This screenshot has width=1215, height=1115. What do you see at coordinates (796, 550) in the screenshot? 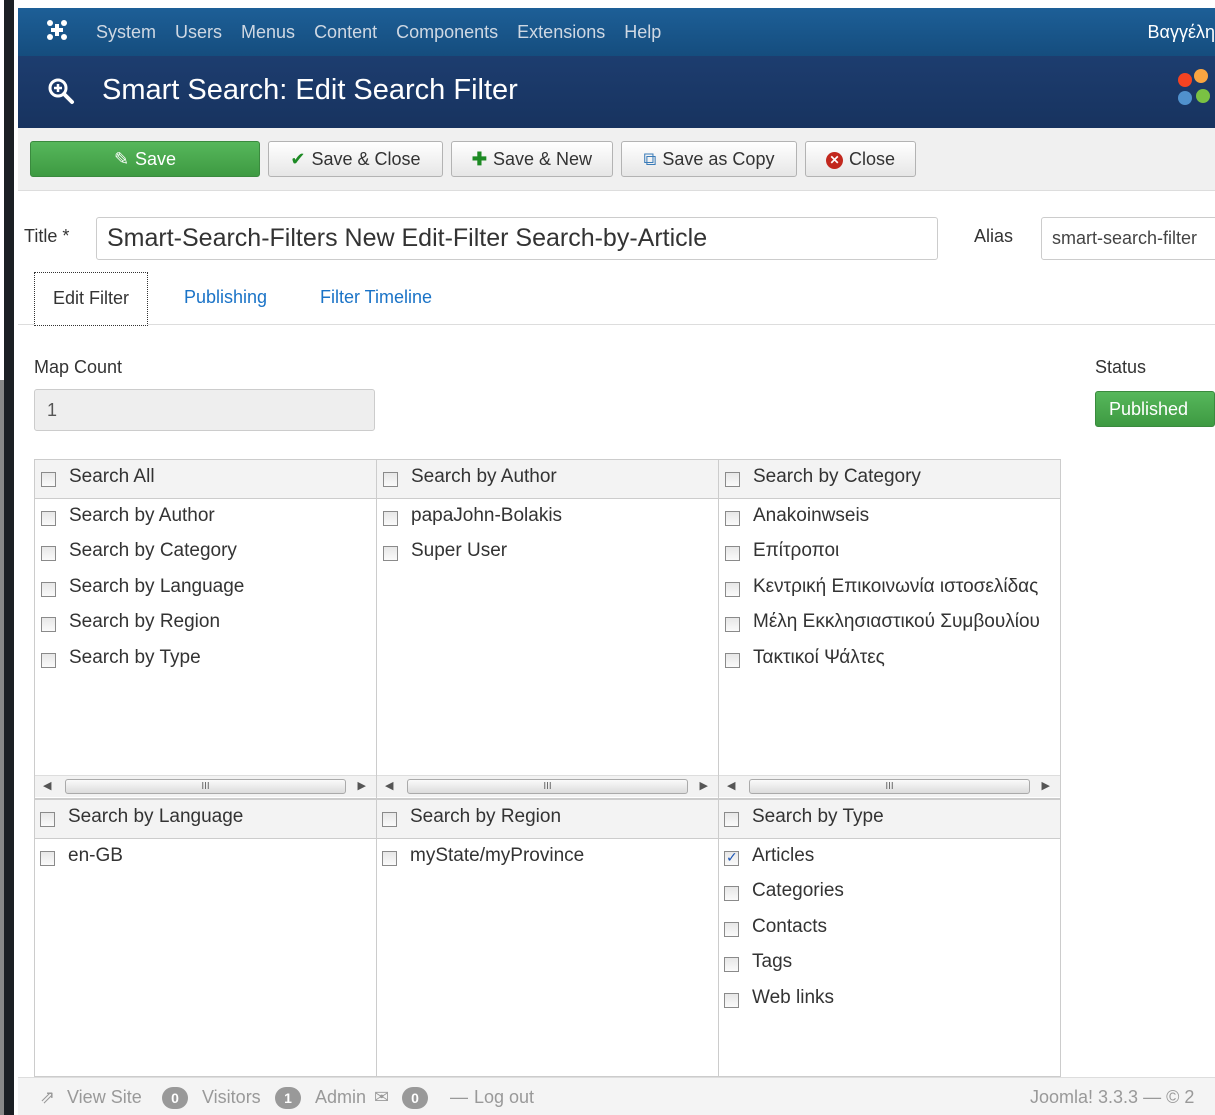
I see `filter-item: Επίτροποι` at bounding box center [796, 550].